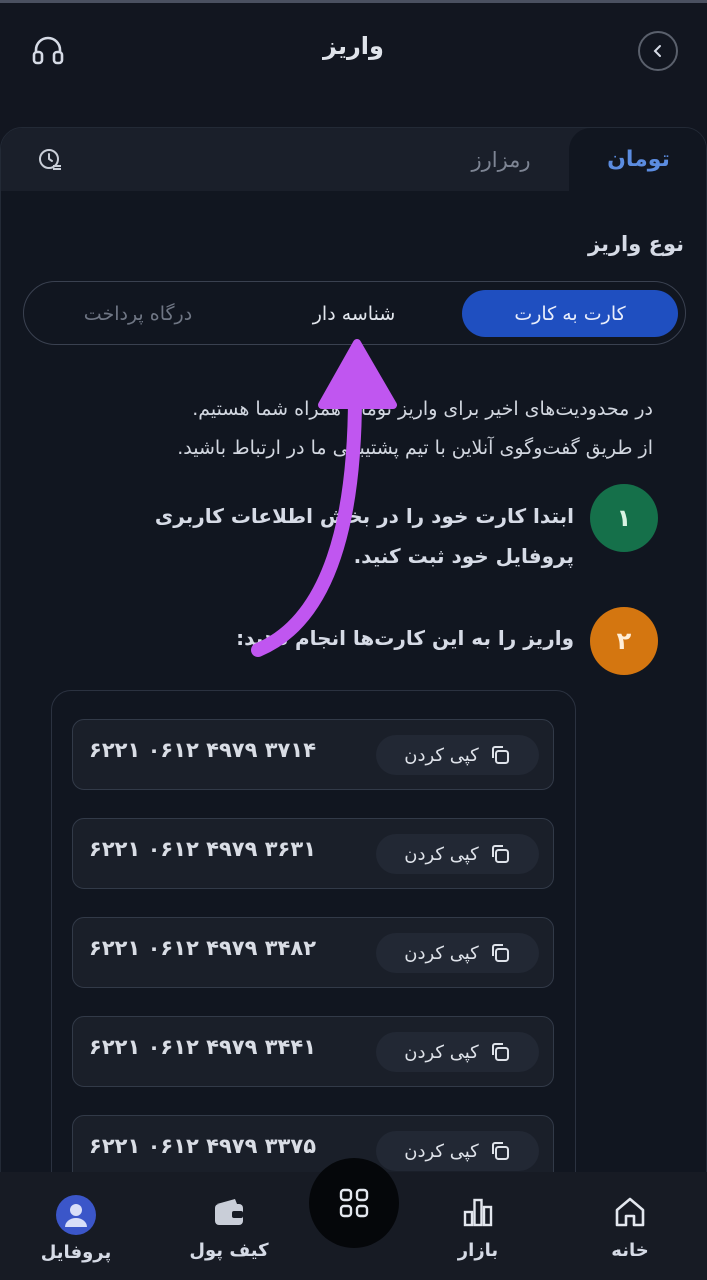 The image size is (707, 1280). What do you see at coordinates (229, 1212) in the screenshot?
I see `wallet-icon` at bounding box center [229, 1212].